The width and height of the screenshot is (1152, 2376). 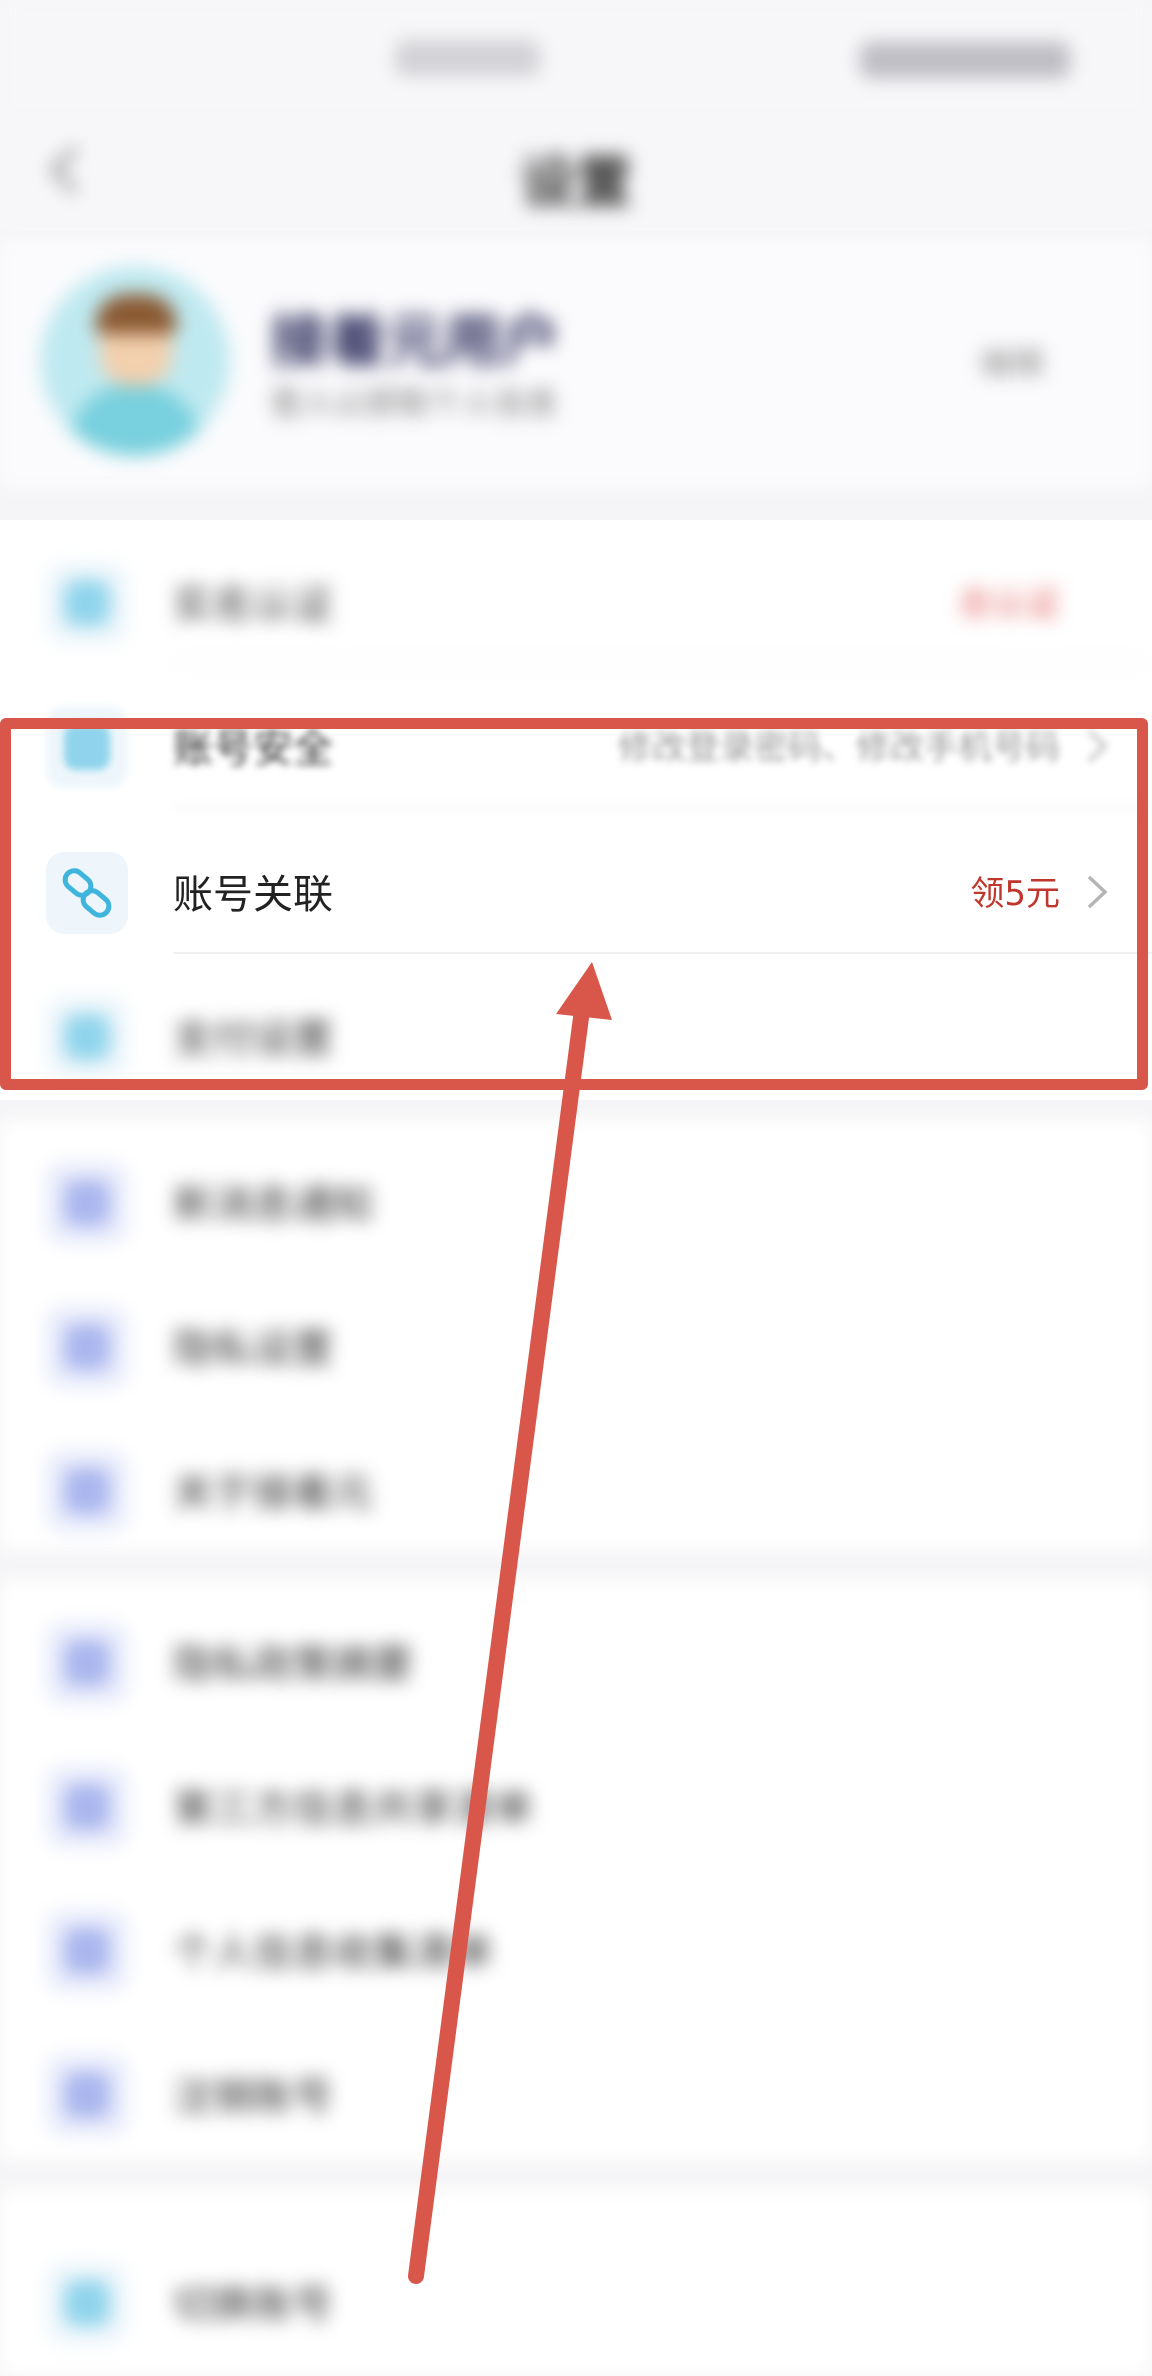 I want to click on watermark: Baidu经验 jingyan.baidu.com, so click(x=1010, y=2308).